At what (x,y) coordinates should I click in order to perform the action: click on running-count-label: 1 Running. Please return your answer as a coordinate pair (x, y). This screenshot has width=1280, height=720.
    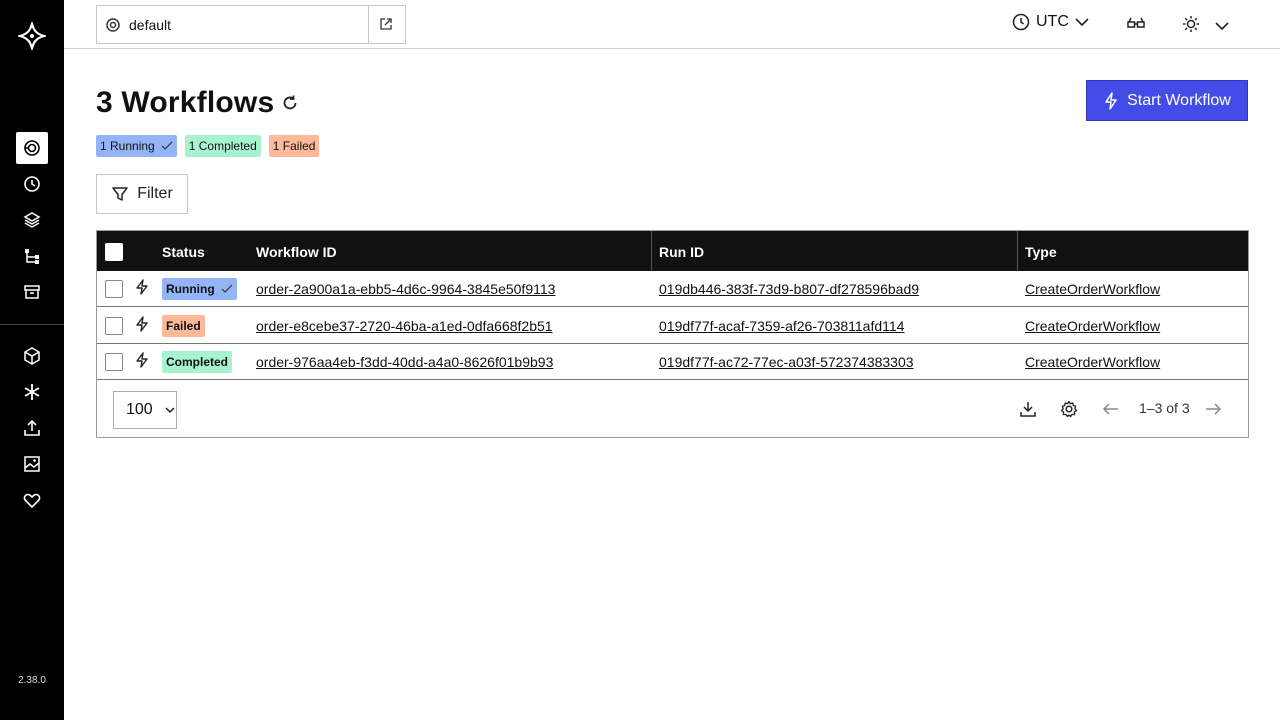
    Looking at the image, I should click on (127, 146).